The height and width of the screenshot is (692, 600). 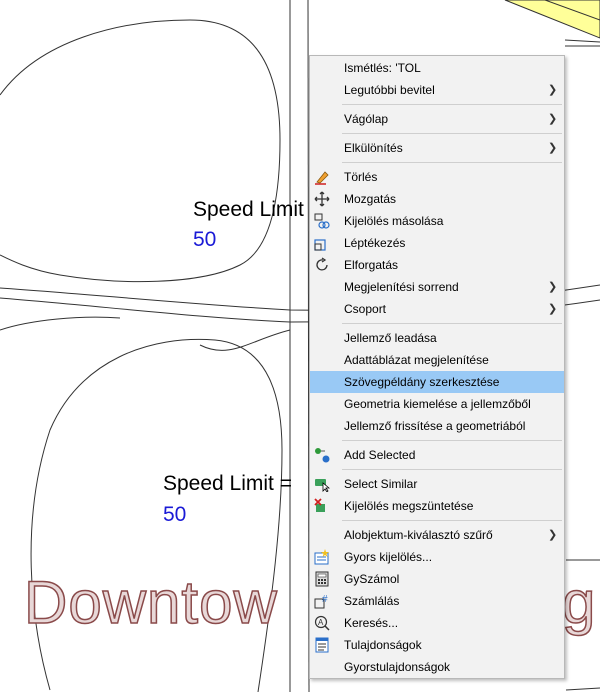 What do you see at coordinates (372, 579) in the screenshot?
I see `menu-item-label: GySzámol` at bounding box center [372, 579].